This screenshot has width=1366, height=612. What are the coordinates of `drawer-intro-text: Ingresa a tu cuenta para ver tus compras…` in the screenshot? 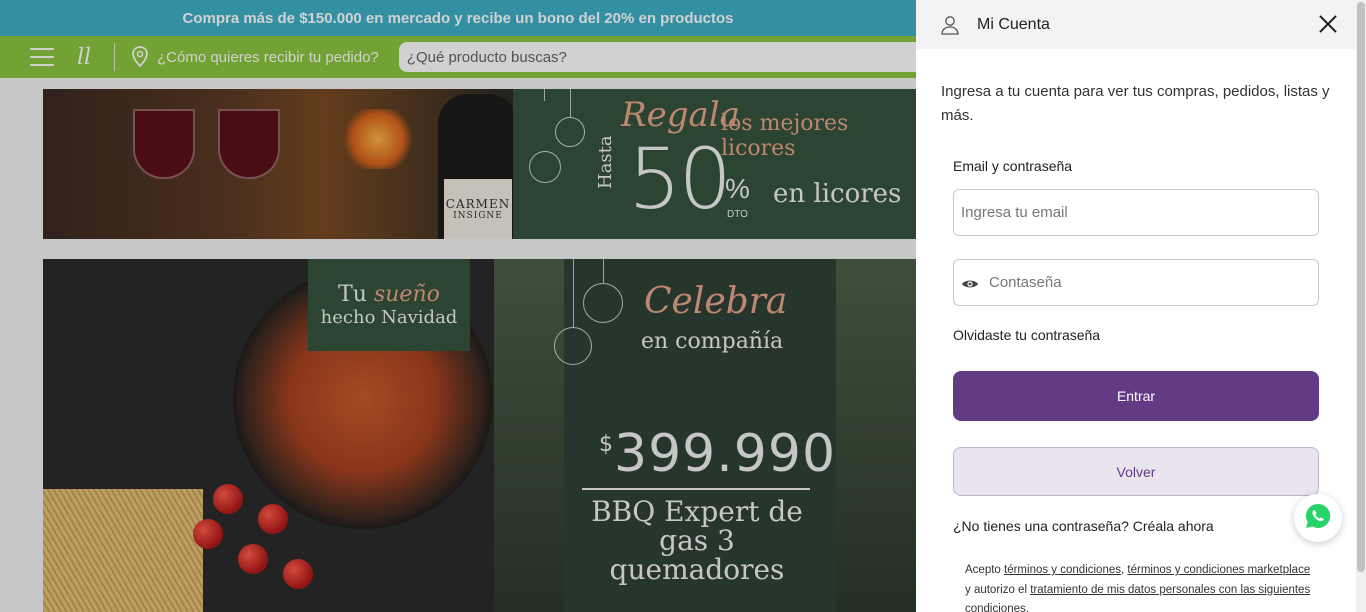 It's located at (1135, 103).